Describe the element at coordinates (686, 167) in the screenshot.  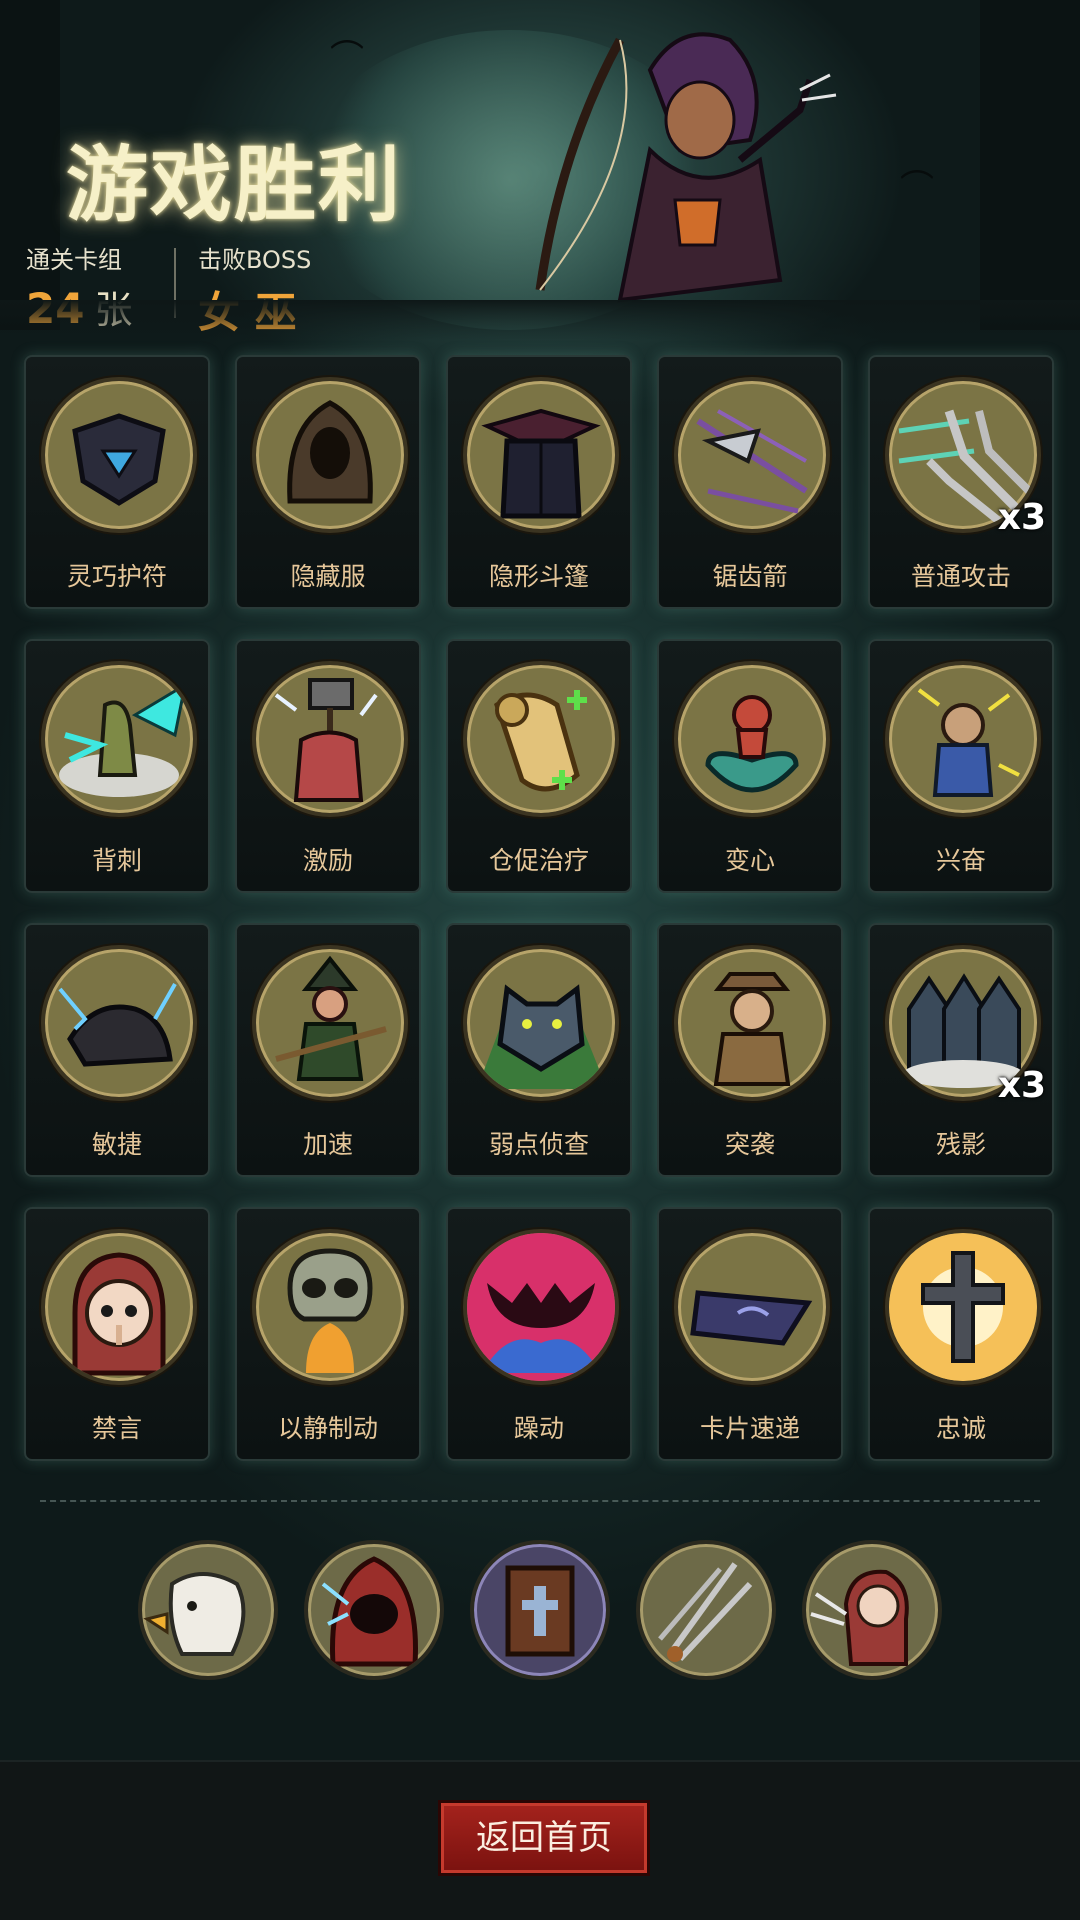
I see `archer-hero-illustration` at that location.